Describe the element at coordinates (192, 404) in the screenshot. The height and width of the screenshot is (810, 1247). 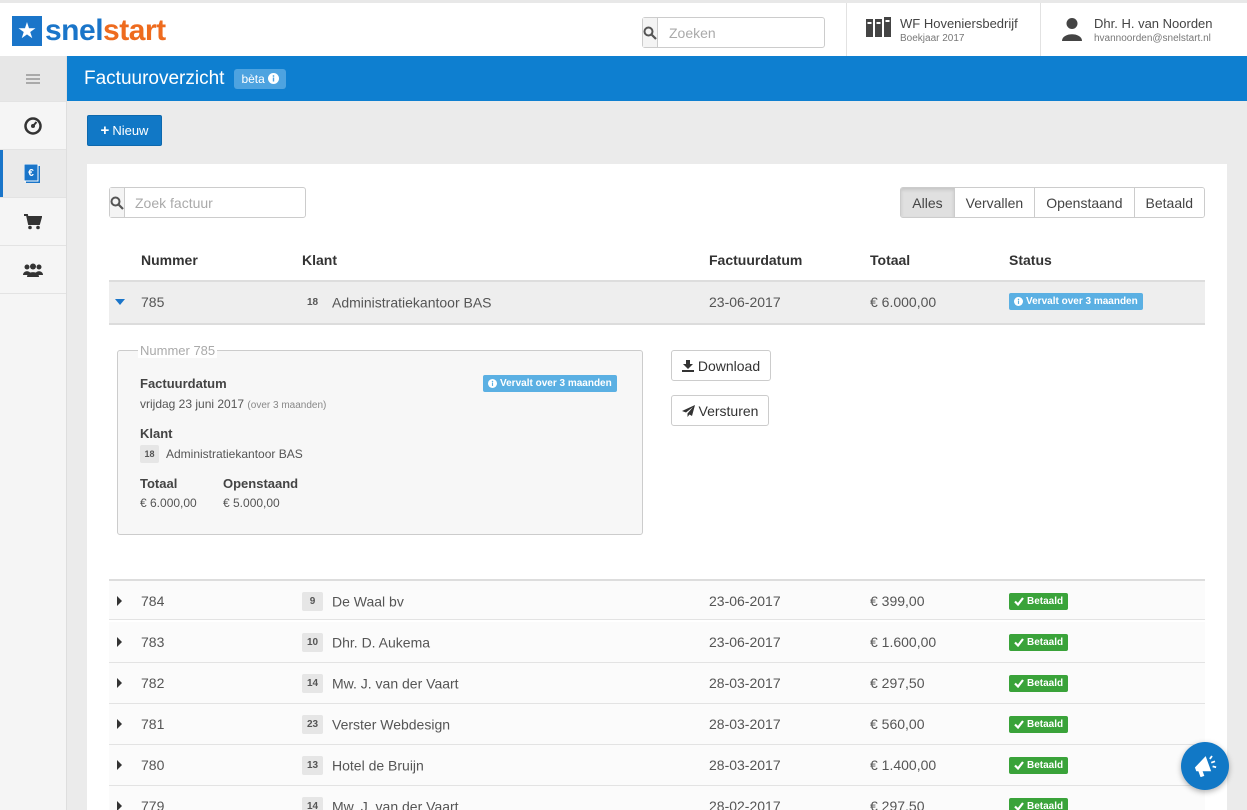
I see `detail-date-value: vrijdag 23 juni 2017` at that location.